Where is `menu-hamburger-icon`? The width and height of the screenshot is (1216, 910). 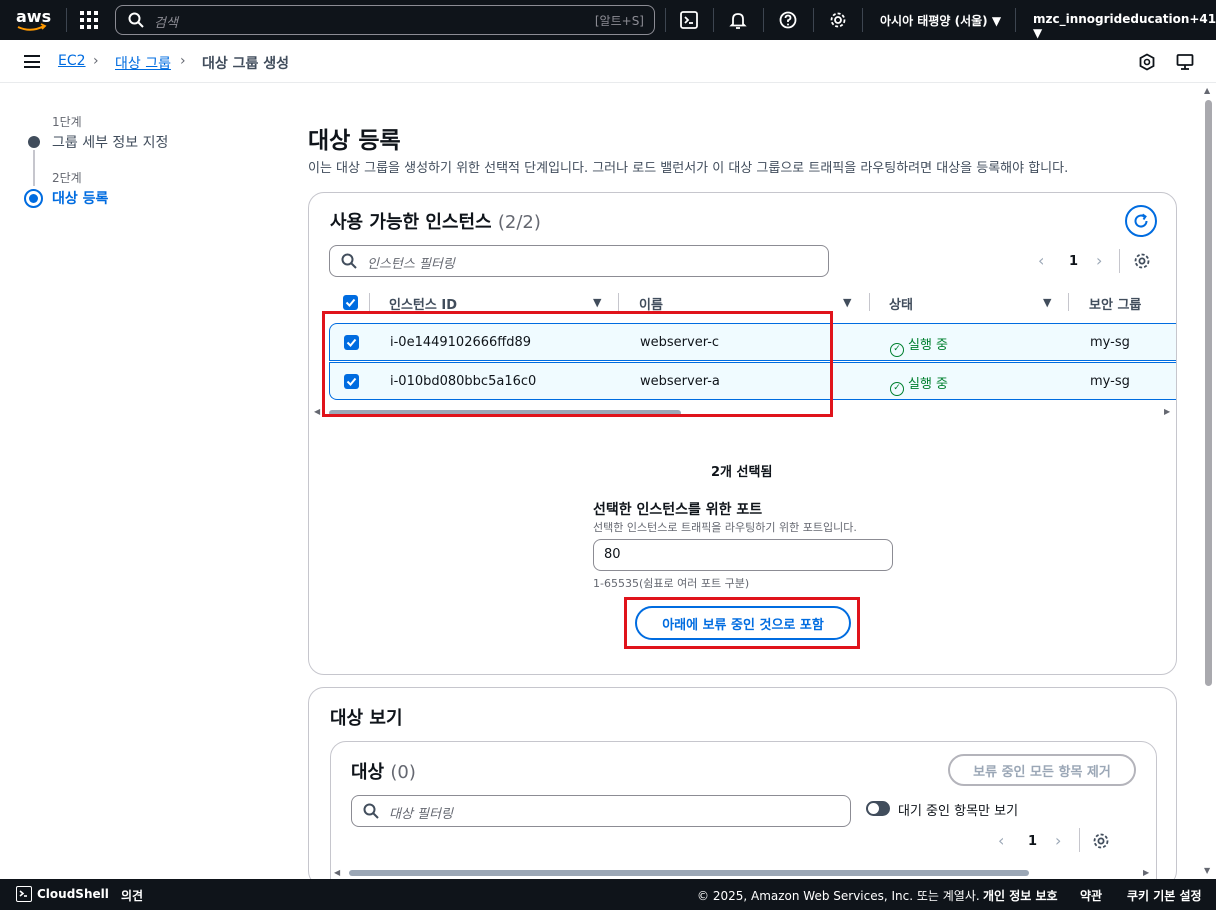 menu-hamburger-icon is located at coordinates (32, 61).